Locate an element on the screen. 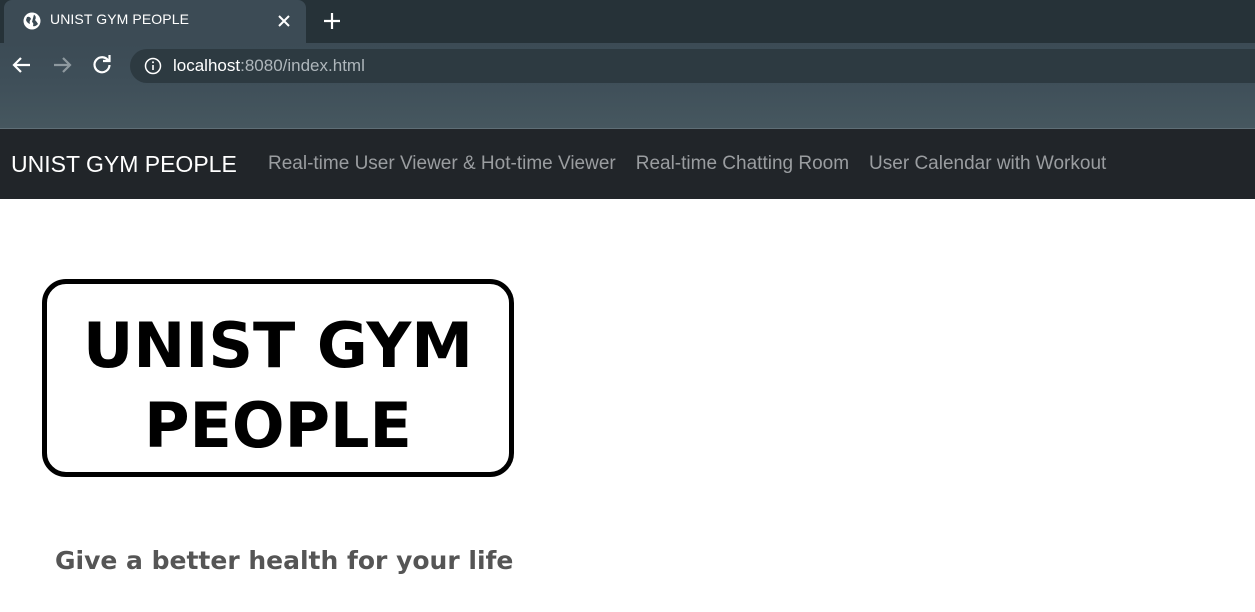 The height and width of the screenshot is (612, 1255). url-text: localhost:8080/index.html is located at coordinates (269, 66).